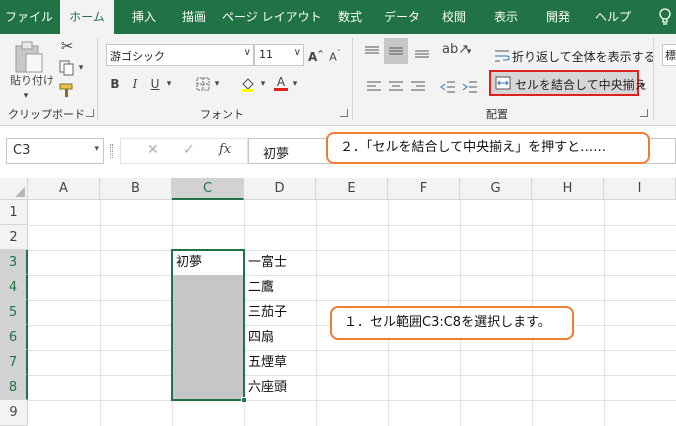 The height and width of the screenshot is (426, 676). I want to click on orientation-icon: ab↗, so click(455, 50).